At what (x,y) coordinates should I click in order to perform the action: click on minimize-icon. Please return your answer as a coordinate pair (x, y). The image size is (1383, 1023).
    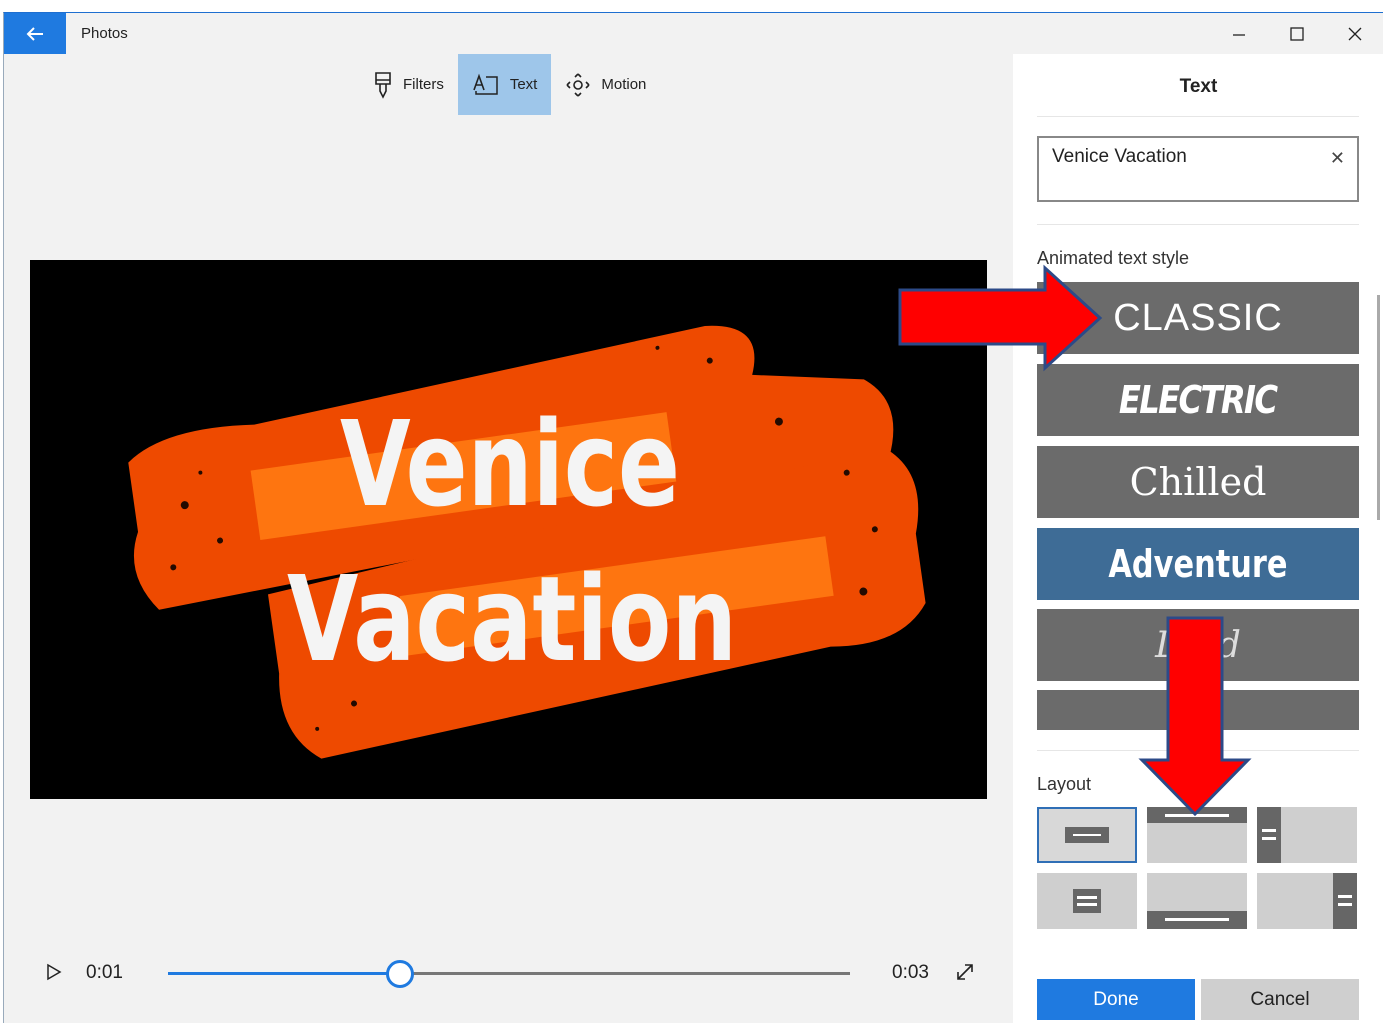
    Looking at the image, I should click on (1239, 34).